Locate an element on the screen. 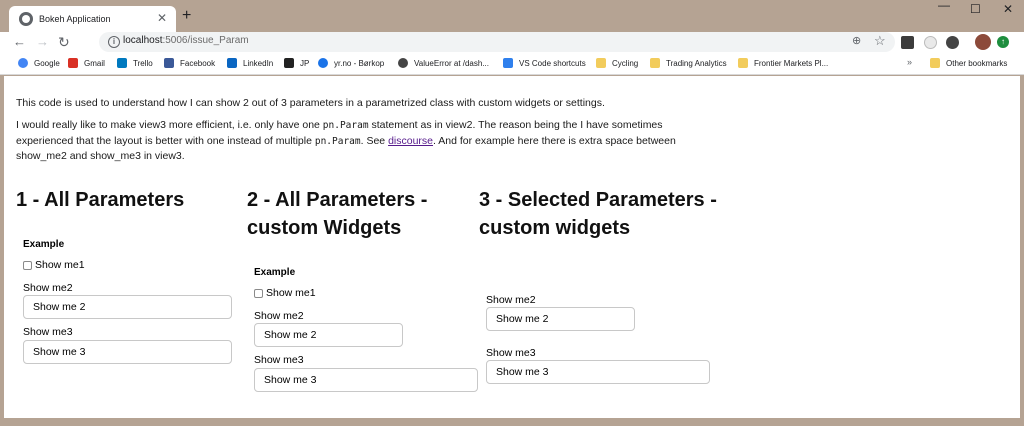 The height and width of the screenshot is (426, 1024). minimize-icon: — is located at coordinates (944, 6).